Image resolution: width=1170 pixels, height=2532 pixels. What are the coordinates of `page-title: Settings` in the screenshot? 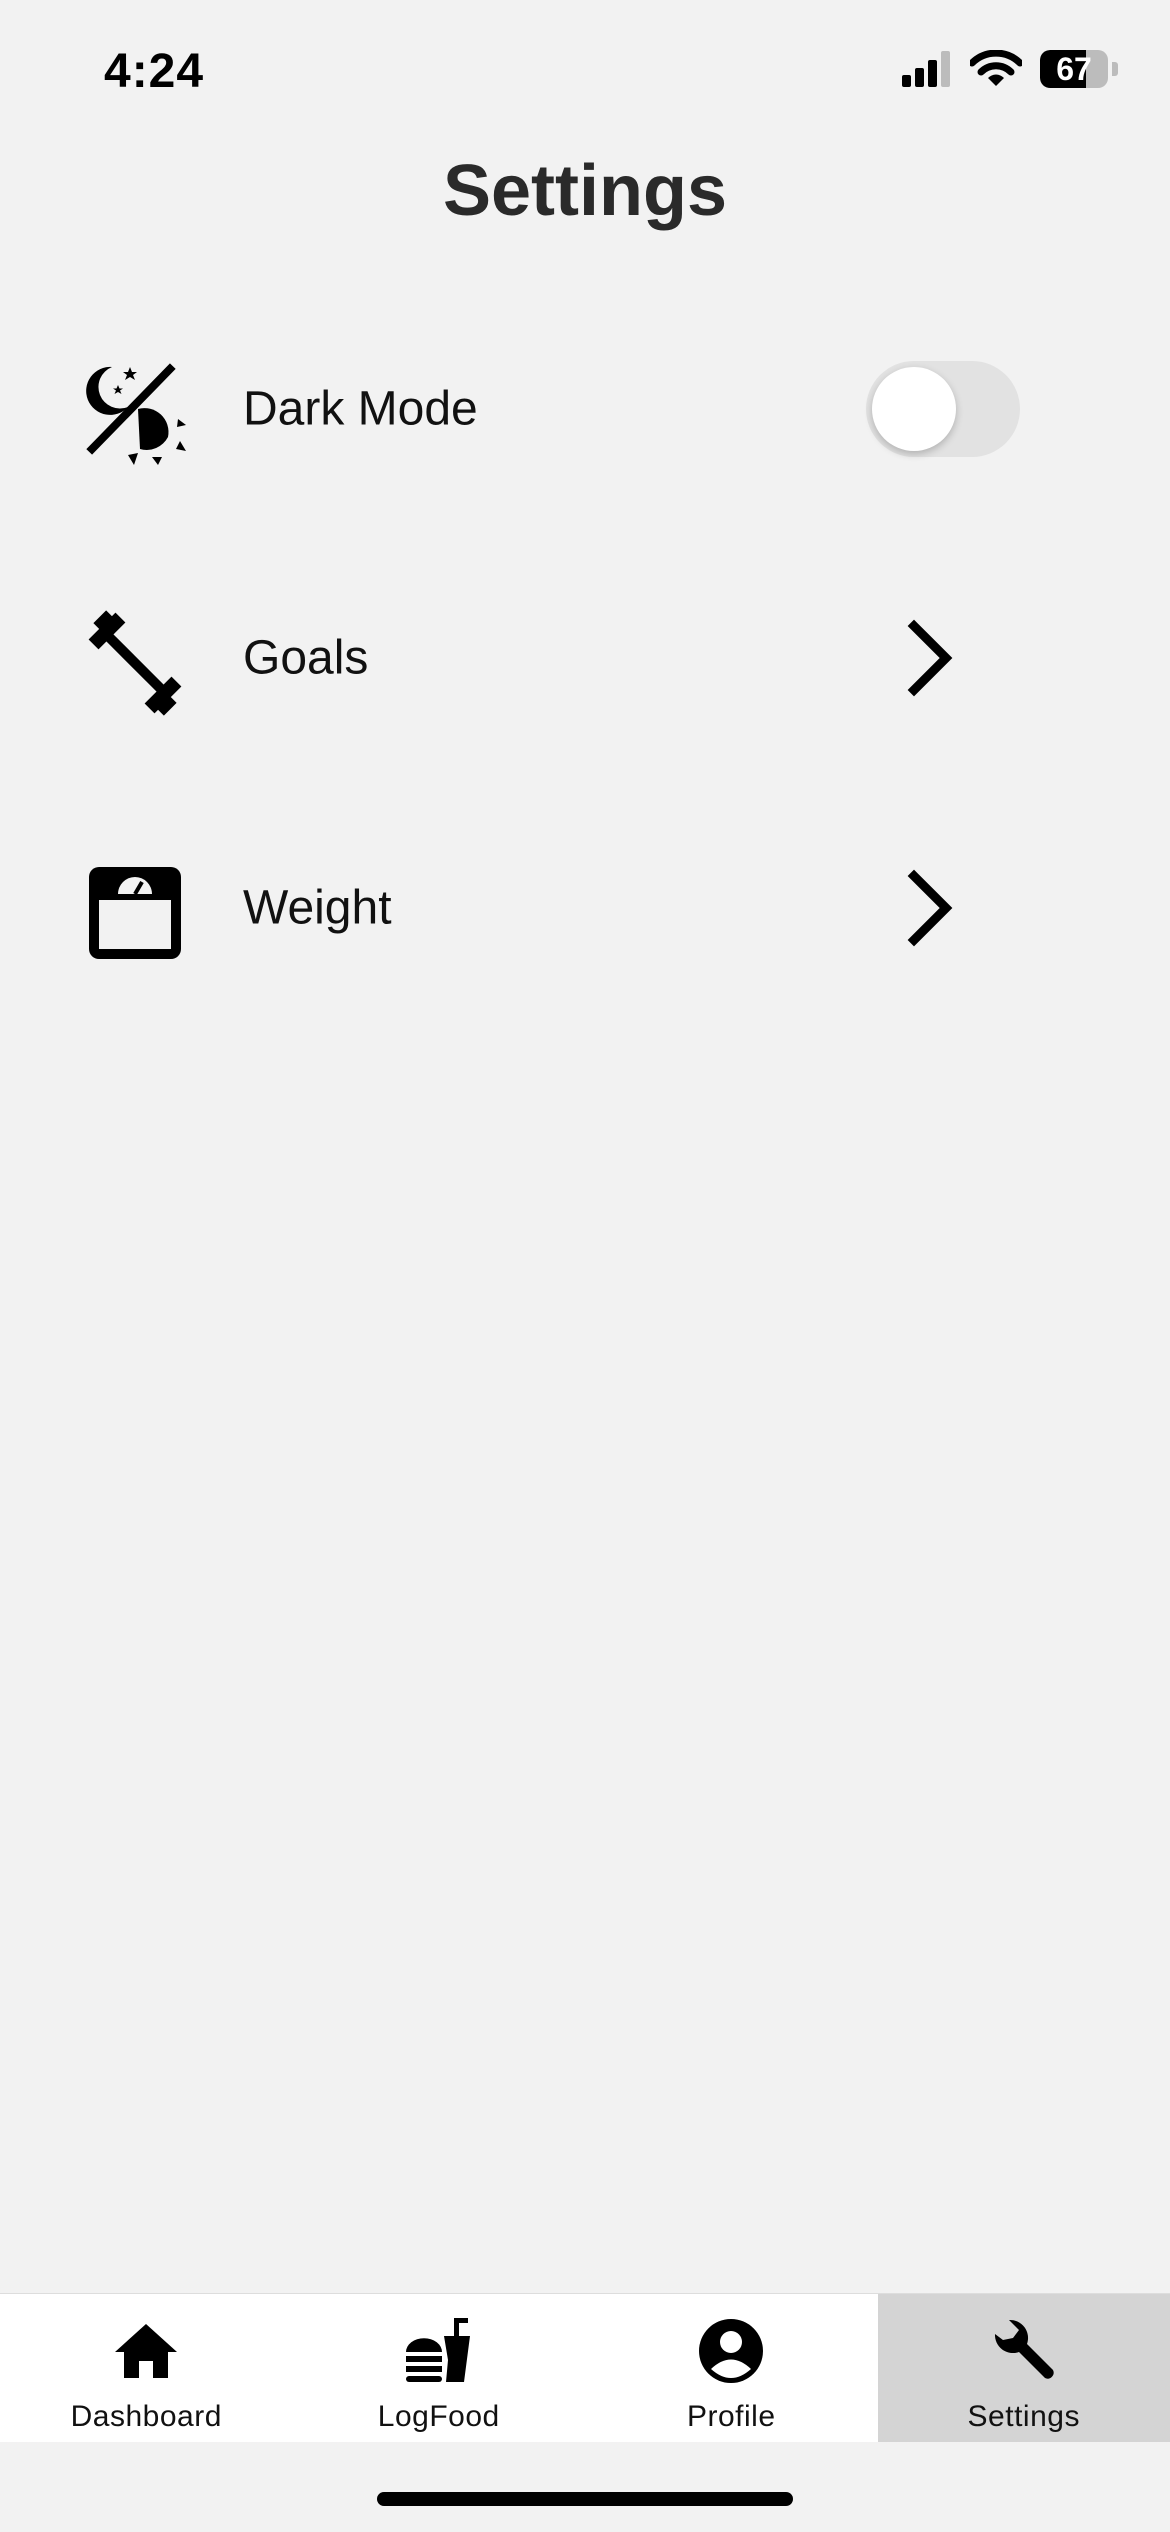 It's located at (585, 191).